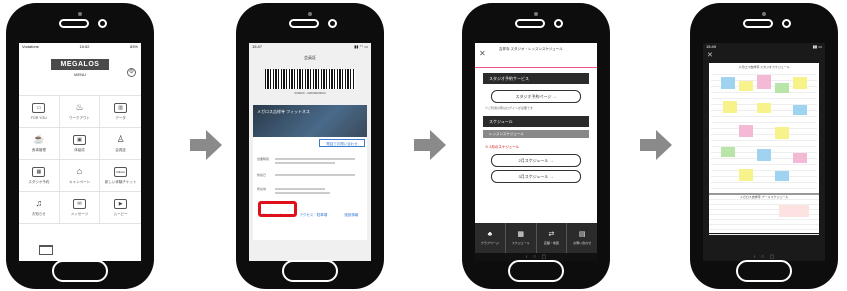 Image resolution: width=847 pixels, height=291 pixels. Describe the element at coordinates (284, 111) in the screenshot. I see `club-name: メガロス吉祥寺 フィットネス` at that location.